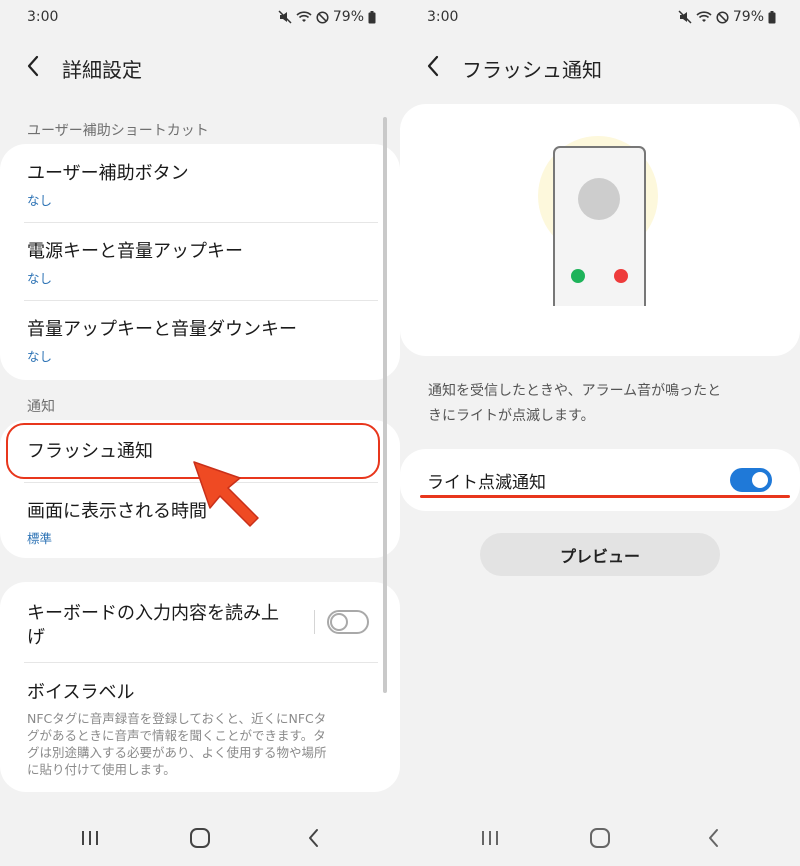 Image resolution: width=800 pixels, height=866 pixels. I want to click on light-flash-toggle, so click(751, 480).